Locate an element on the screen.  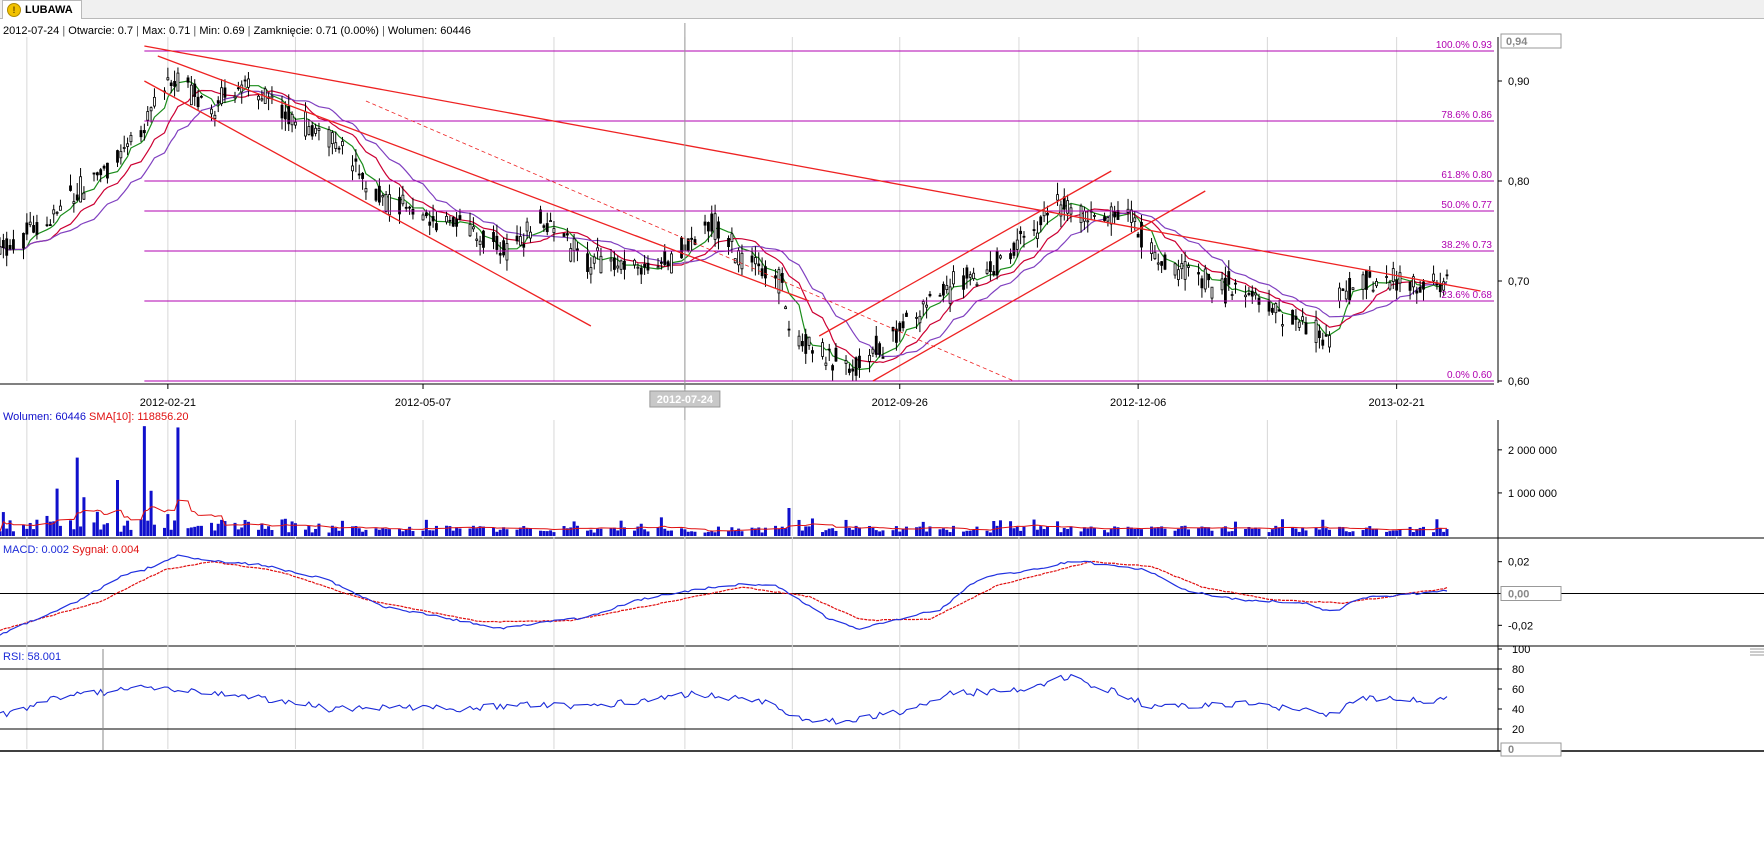
x-tick-label: 2012-09-26 is located at coordinates (900, 403).